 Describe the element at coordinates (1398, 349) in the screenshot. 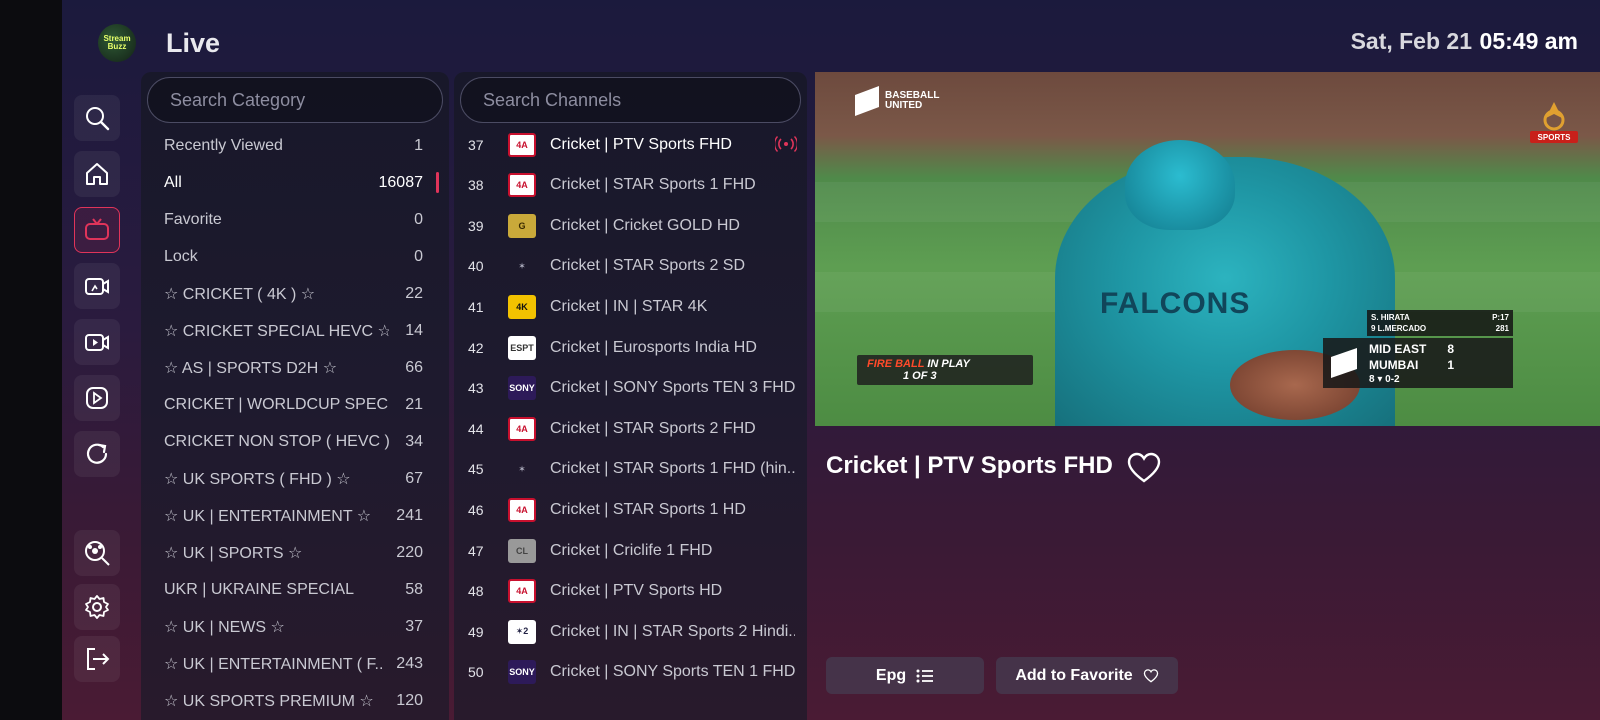

I see `team1-name: MID EAST` at that location.